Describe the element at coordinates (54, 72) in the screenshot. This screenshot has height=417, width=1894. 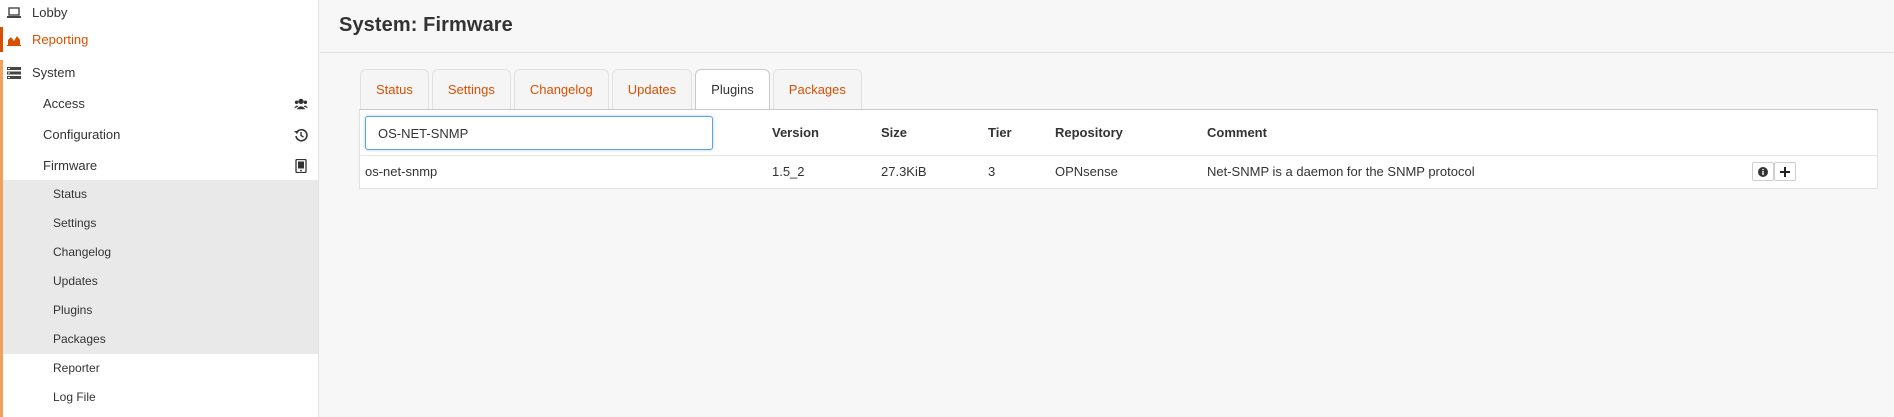
I see `sidebar-item-label: System` at that location.